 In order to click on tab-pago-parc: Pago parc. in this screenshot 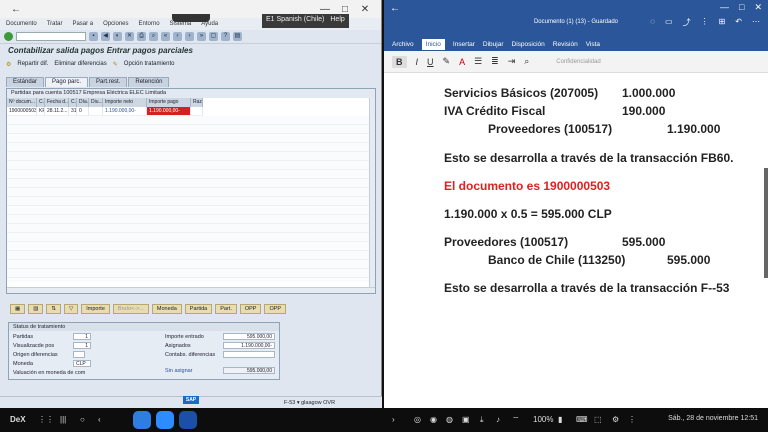, I will do `click(67, 82)`.